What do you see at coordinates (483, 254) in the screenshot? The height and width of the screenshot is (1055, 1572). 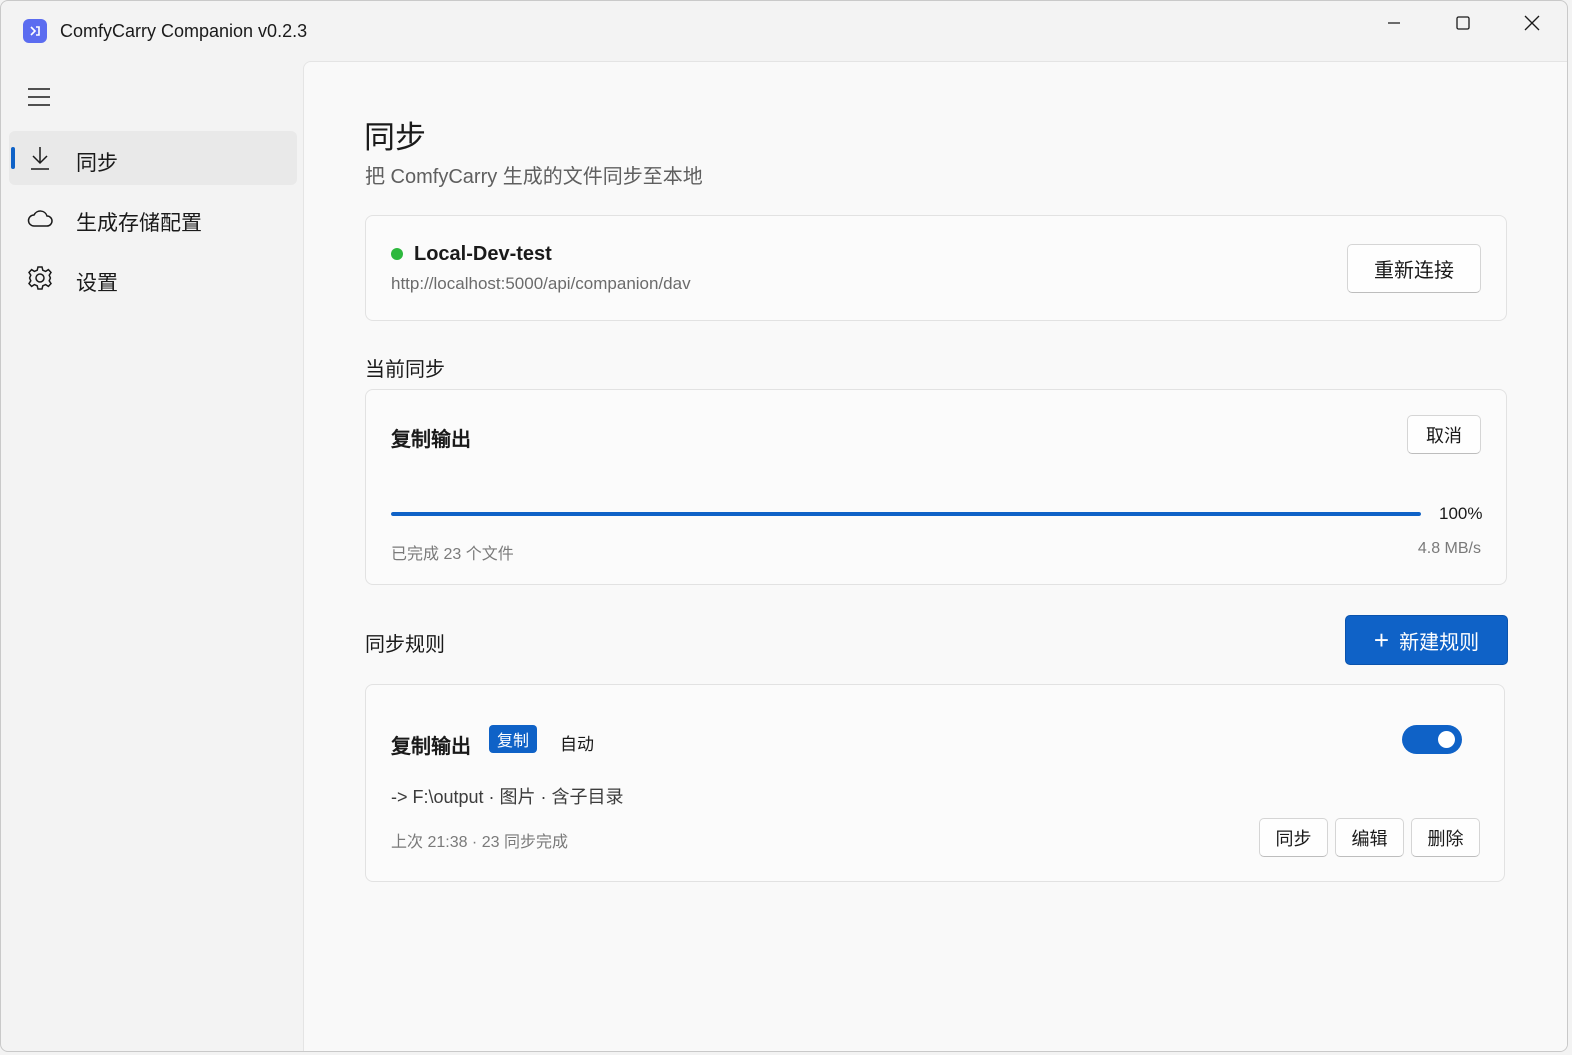 I see `server-name: Local-Dev-test` at bounding box center [483, 254].